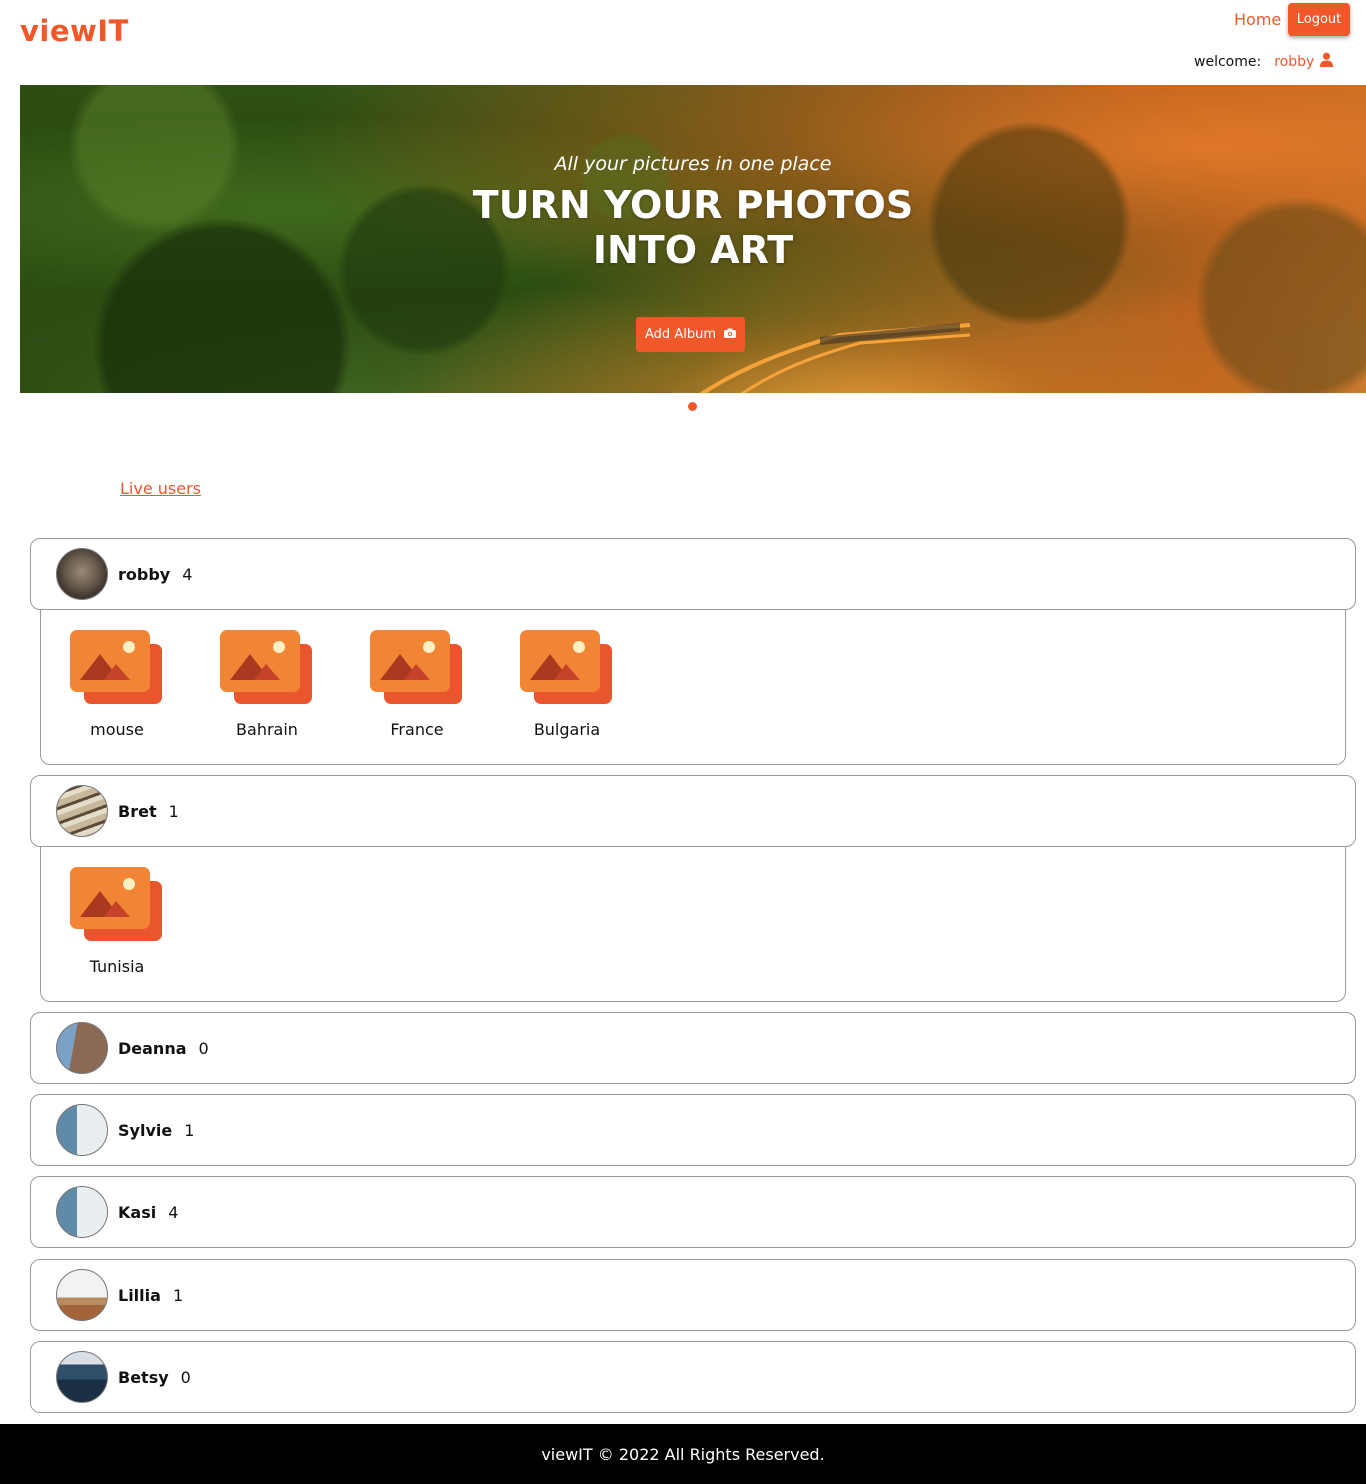 Image resolution: width=1366 pixels, height=1484 pixels. Describe the element at coordinates (693, 1295) in the screenshot. I see `user-row-lillia: Lillia 1` at that location.